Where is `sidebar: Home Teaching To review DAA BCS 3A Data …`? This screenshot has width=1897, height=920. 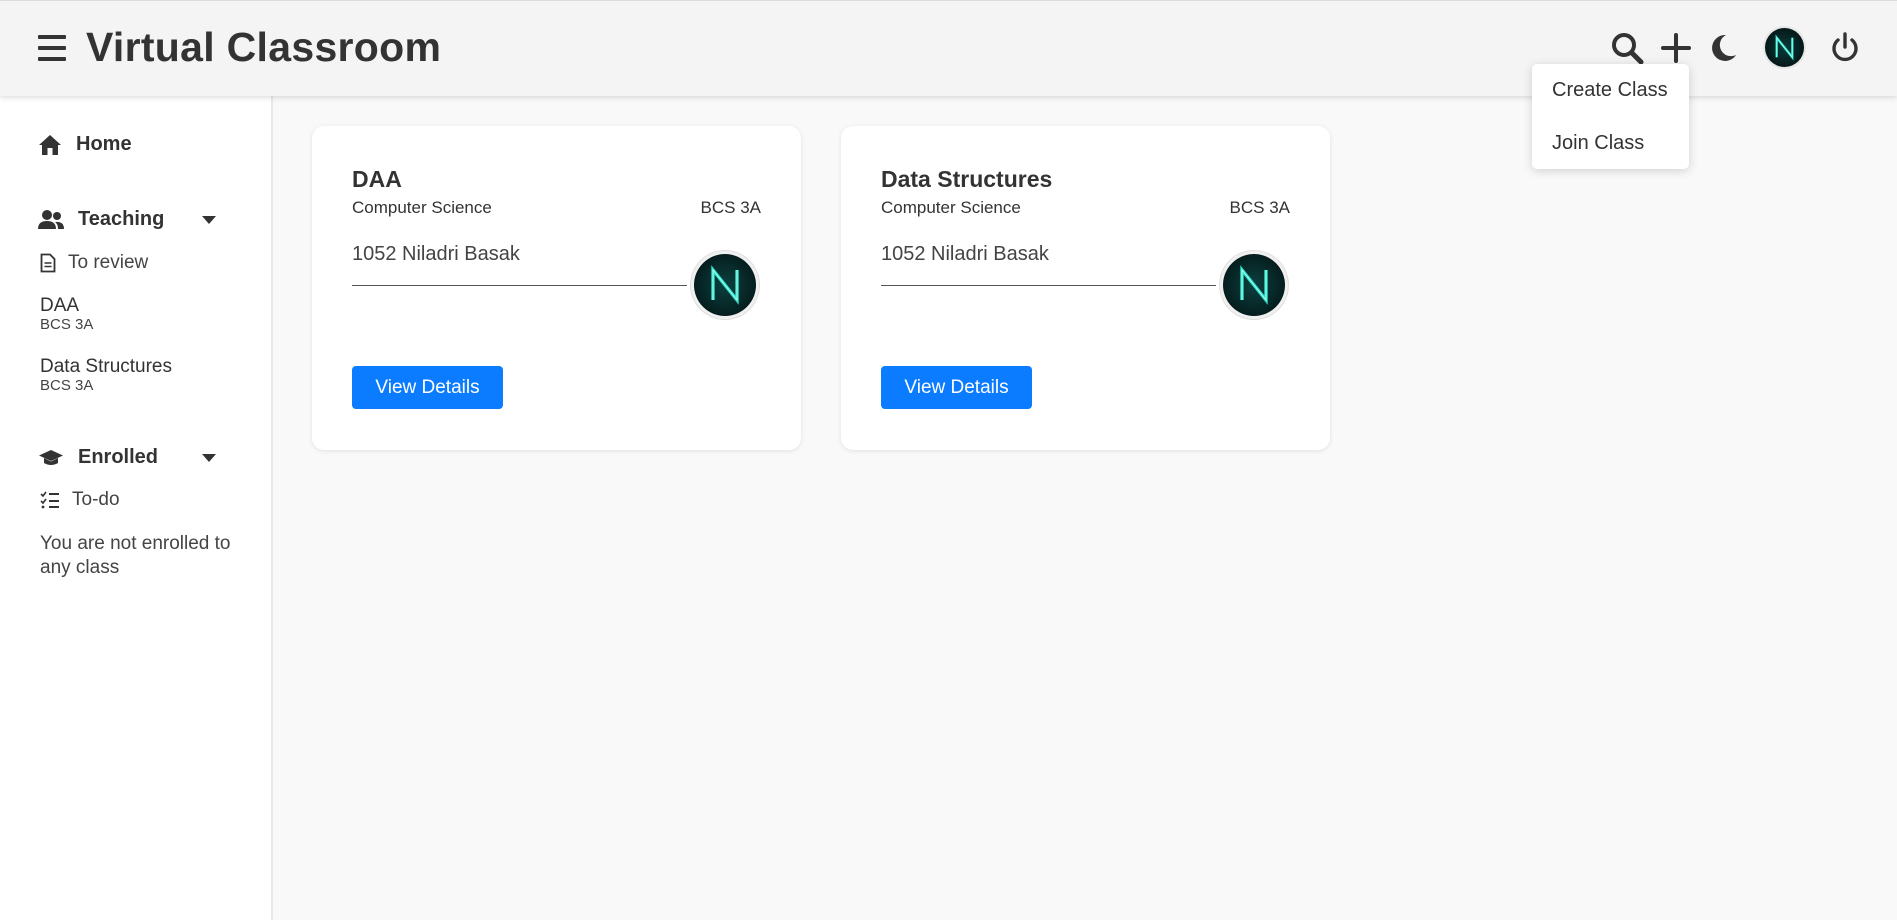 sidebar: Home Teaching To review DAA BCS 3A Data … is located at coordinates (136, 508).